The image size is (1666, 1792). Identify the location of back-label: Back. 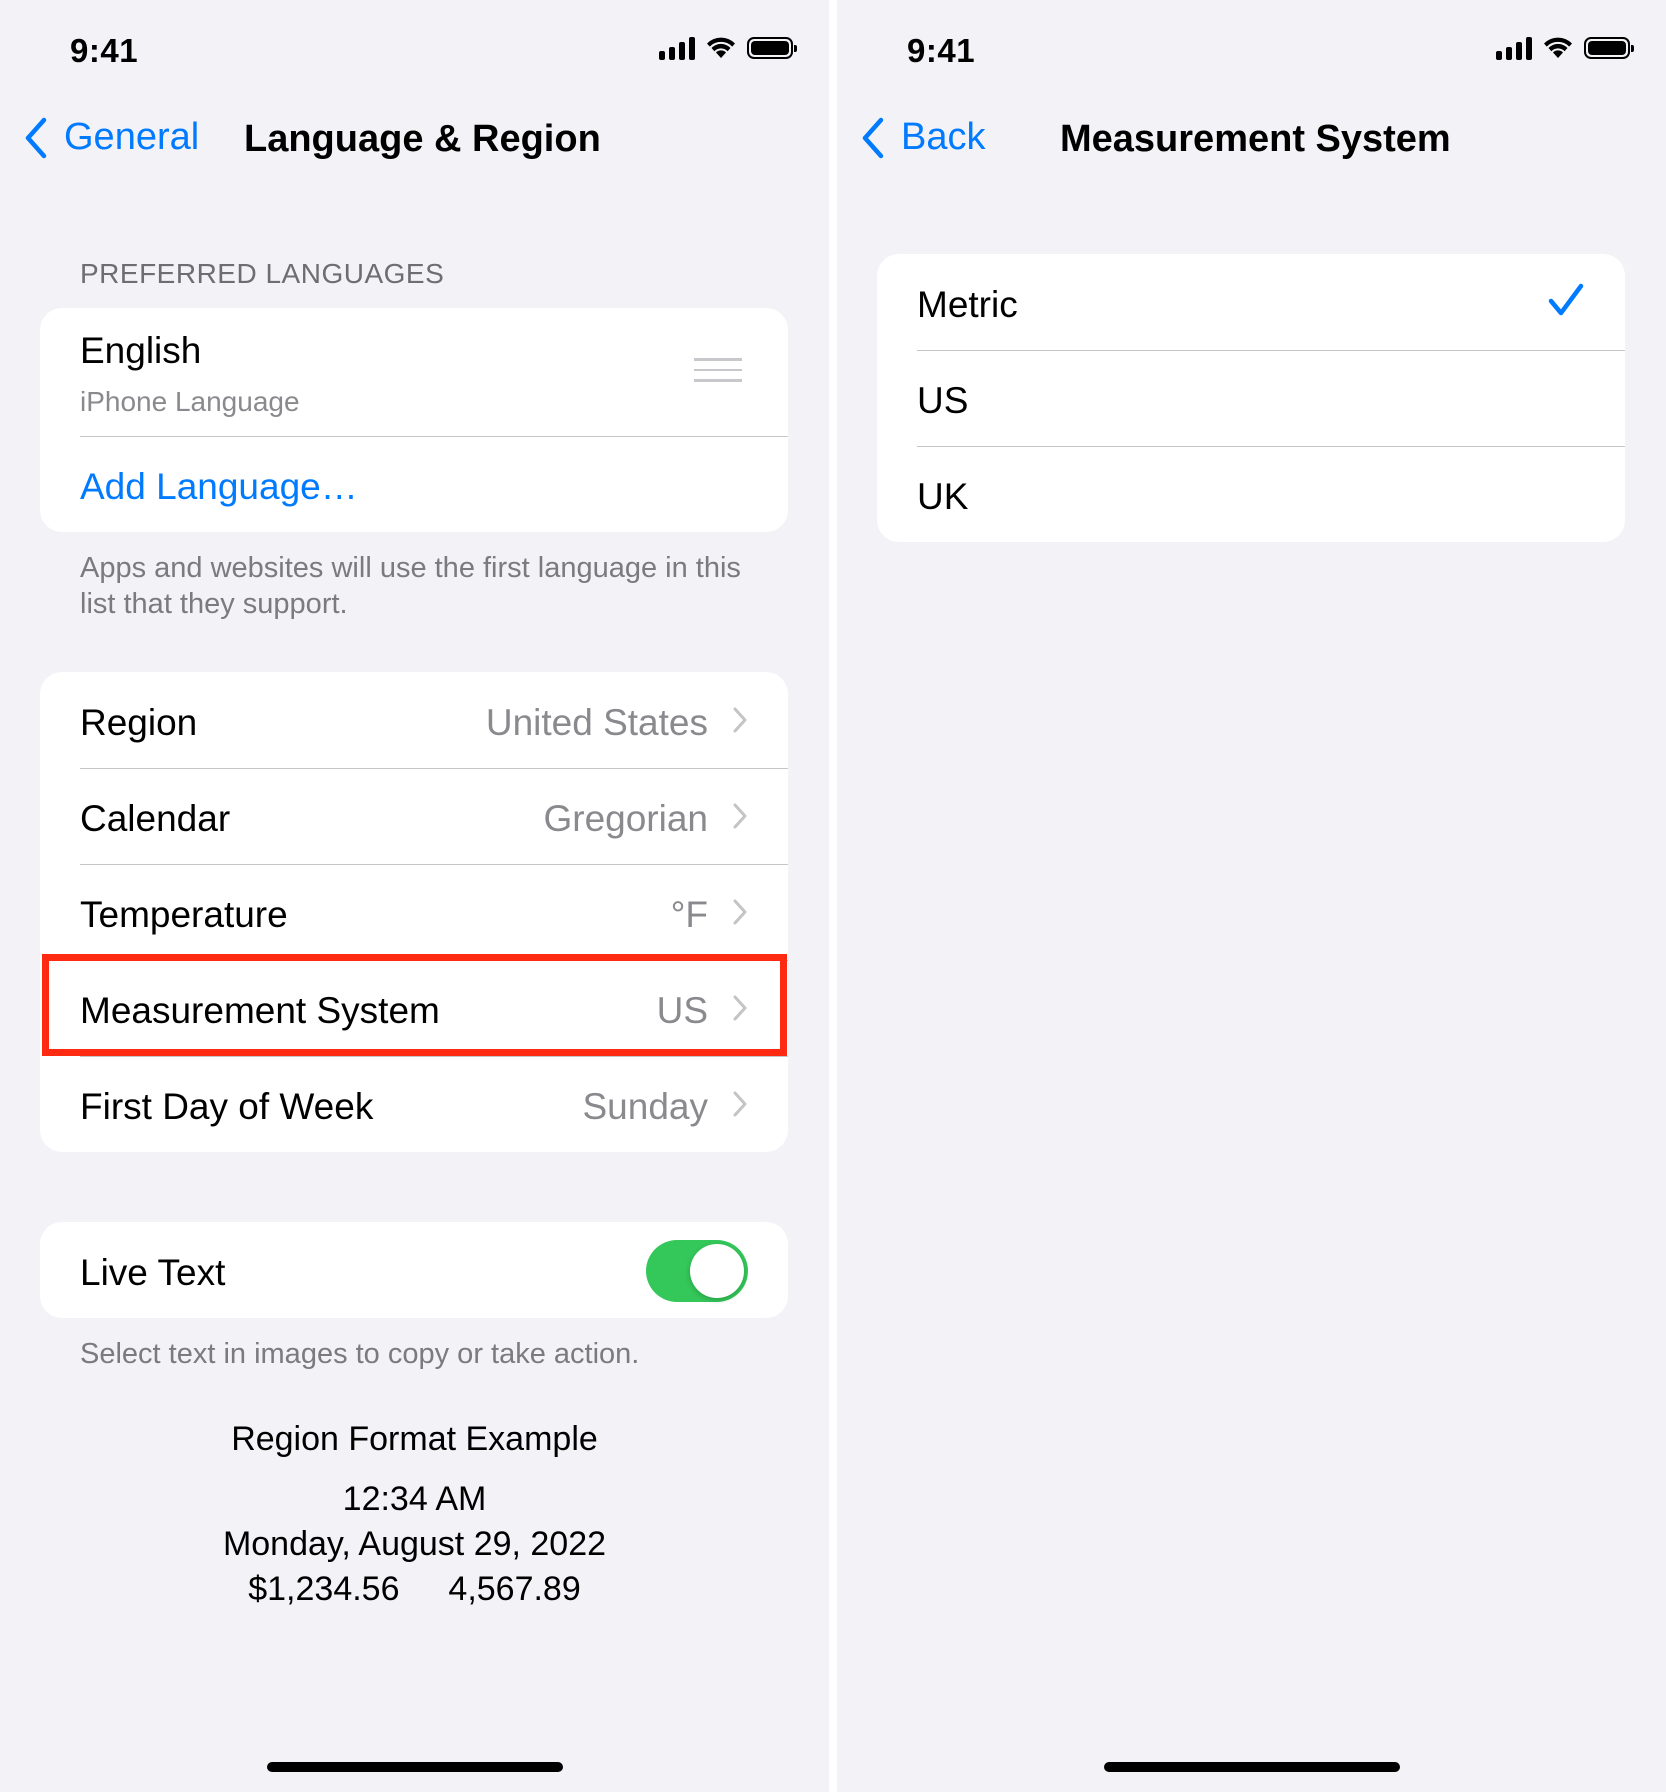
(943, 137).